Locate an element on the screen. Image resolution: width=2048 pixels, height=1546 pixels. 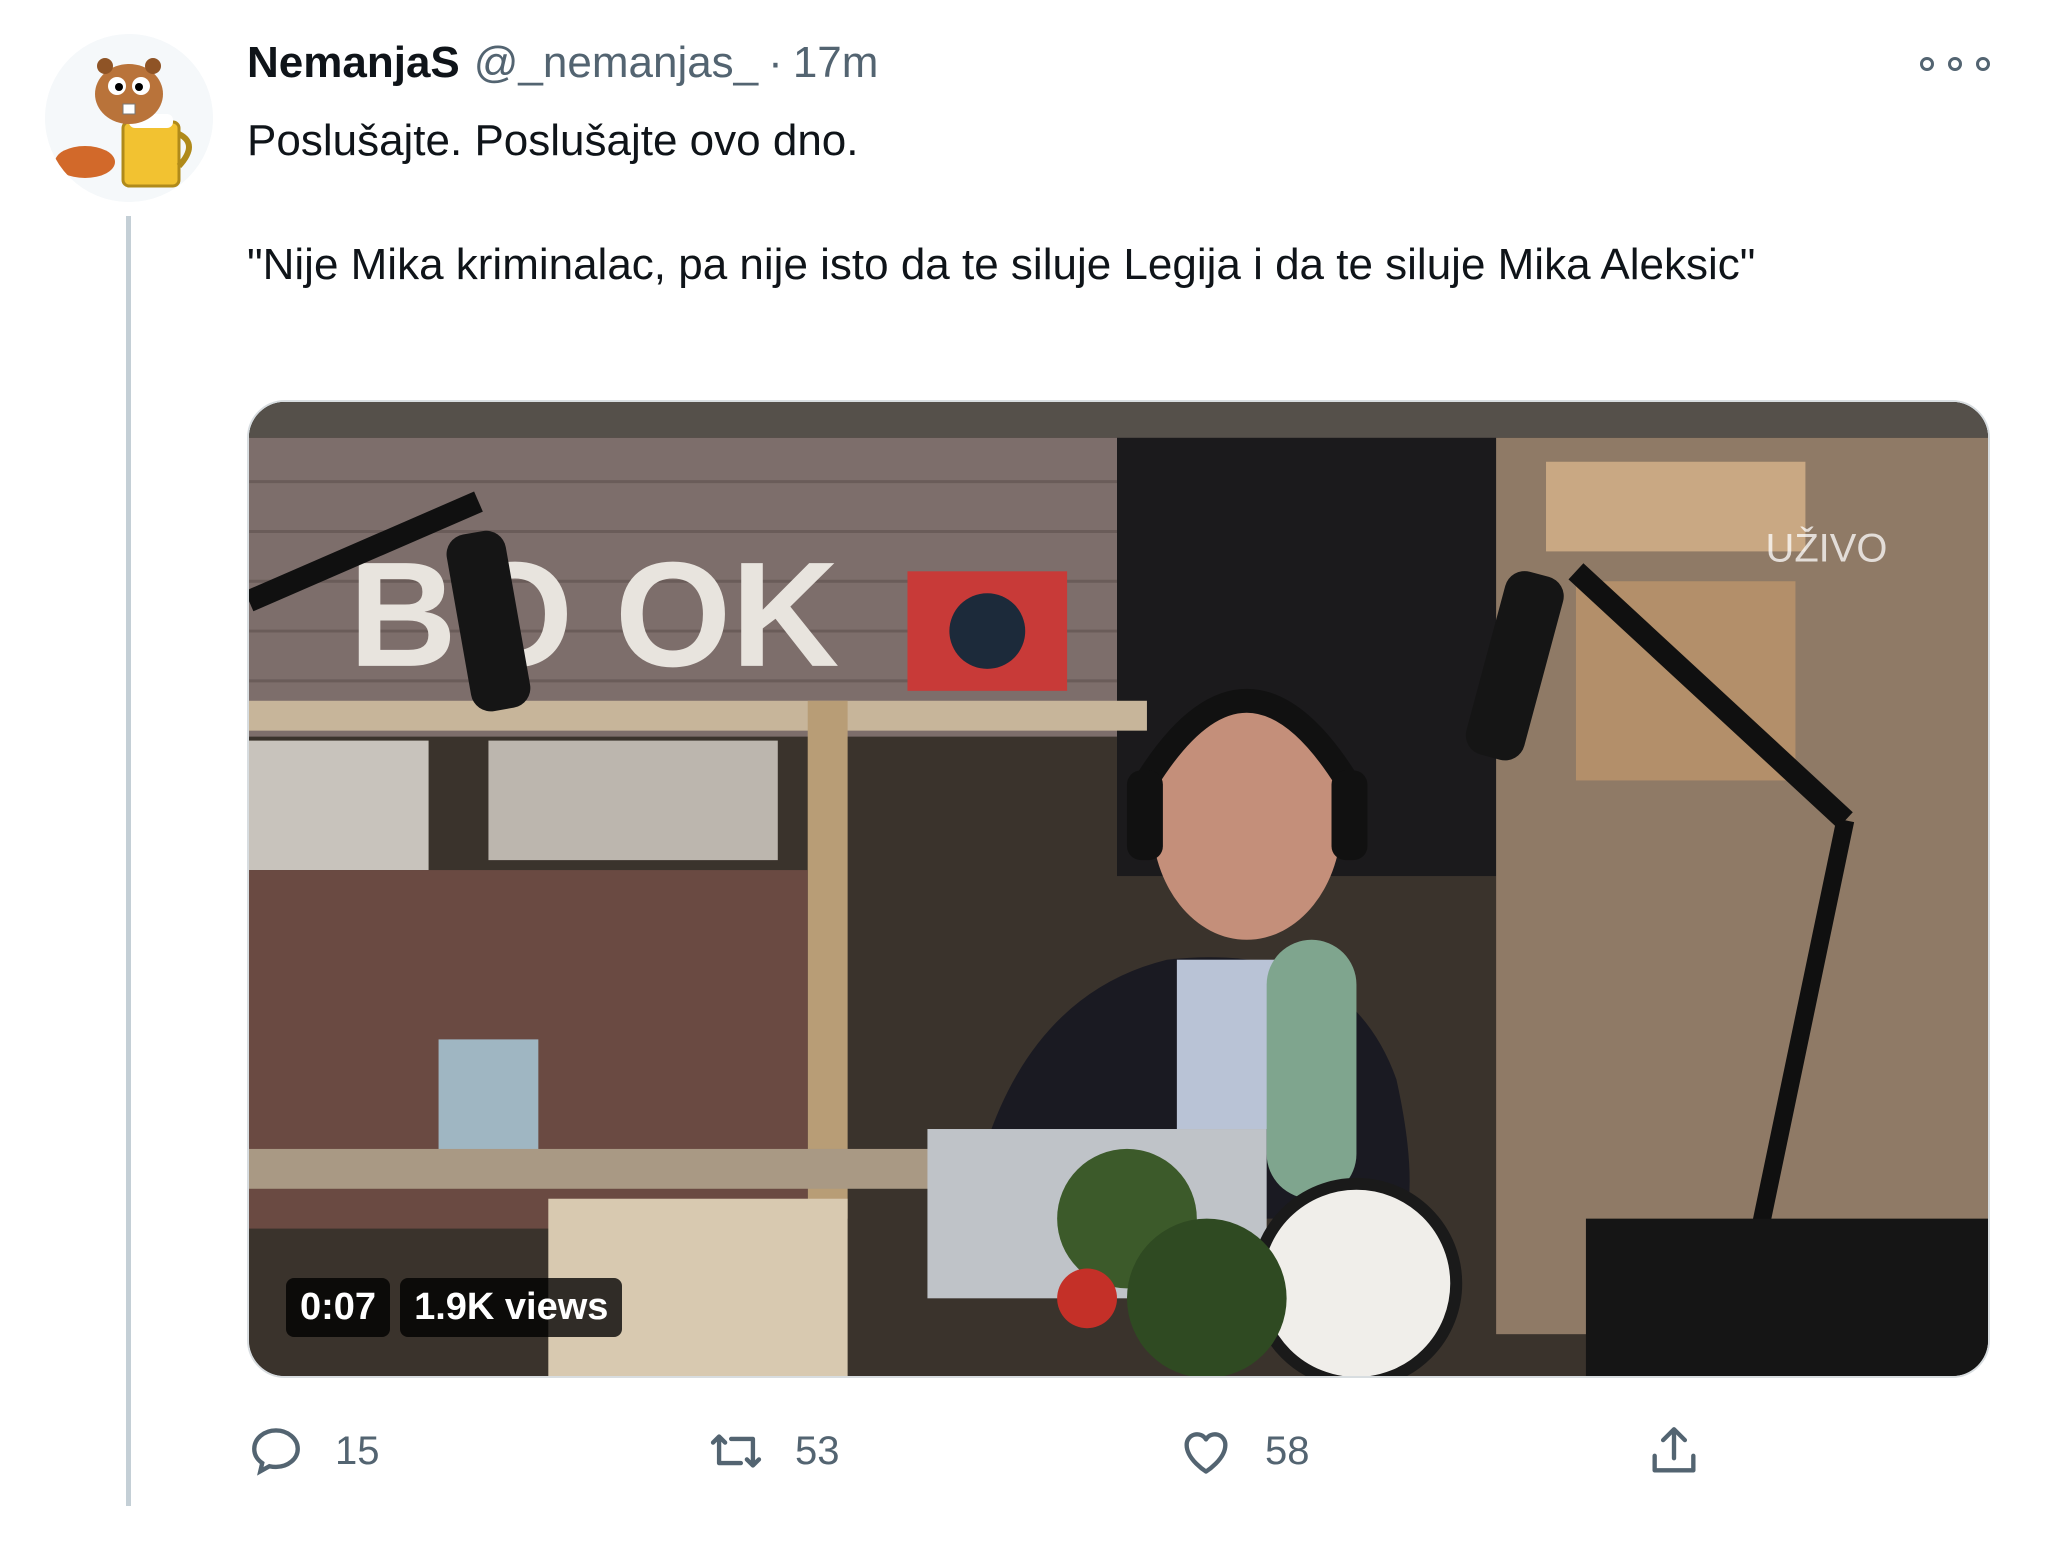
svg-text: BO OK is located at coordinates (594, 614).